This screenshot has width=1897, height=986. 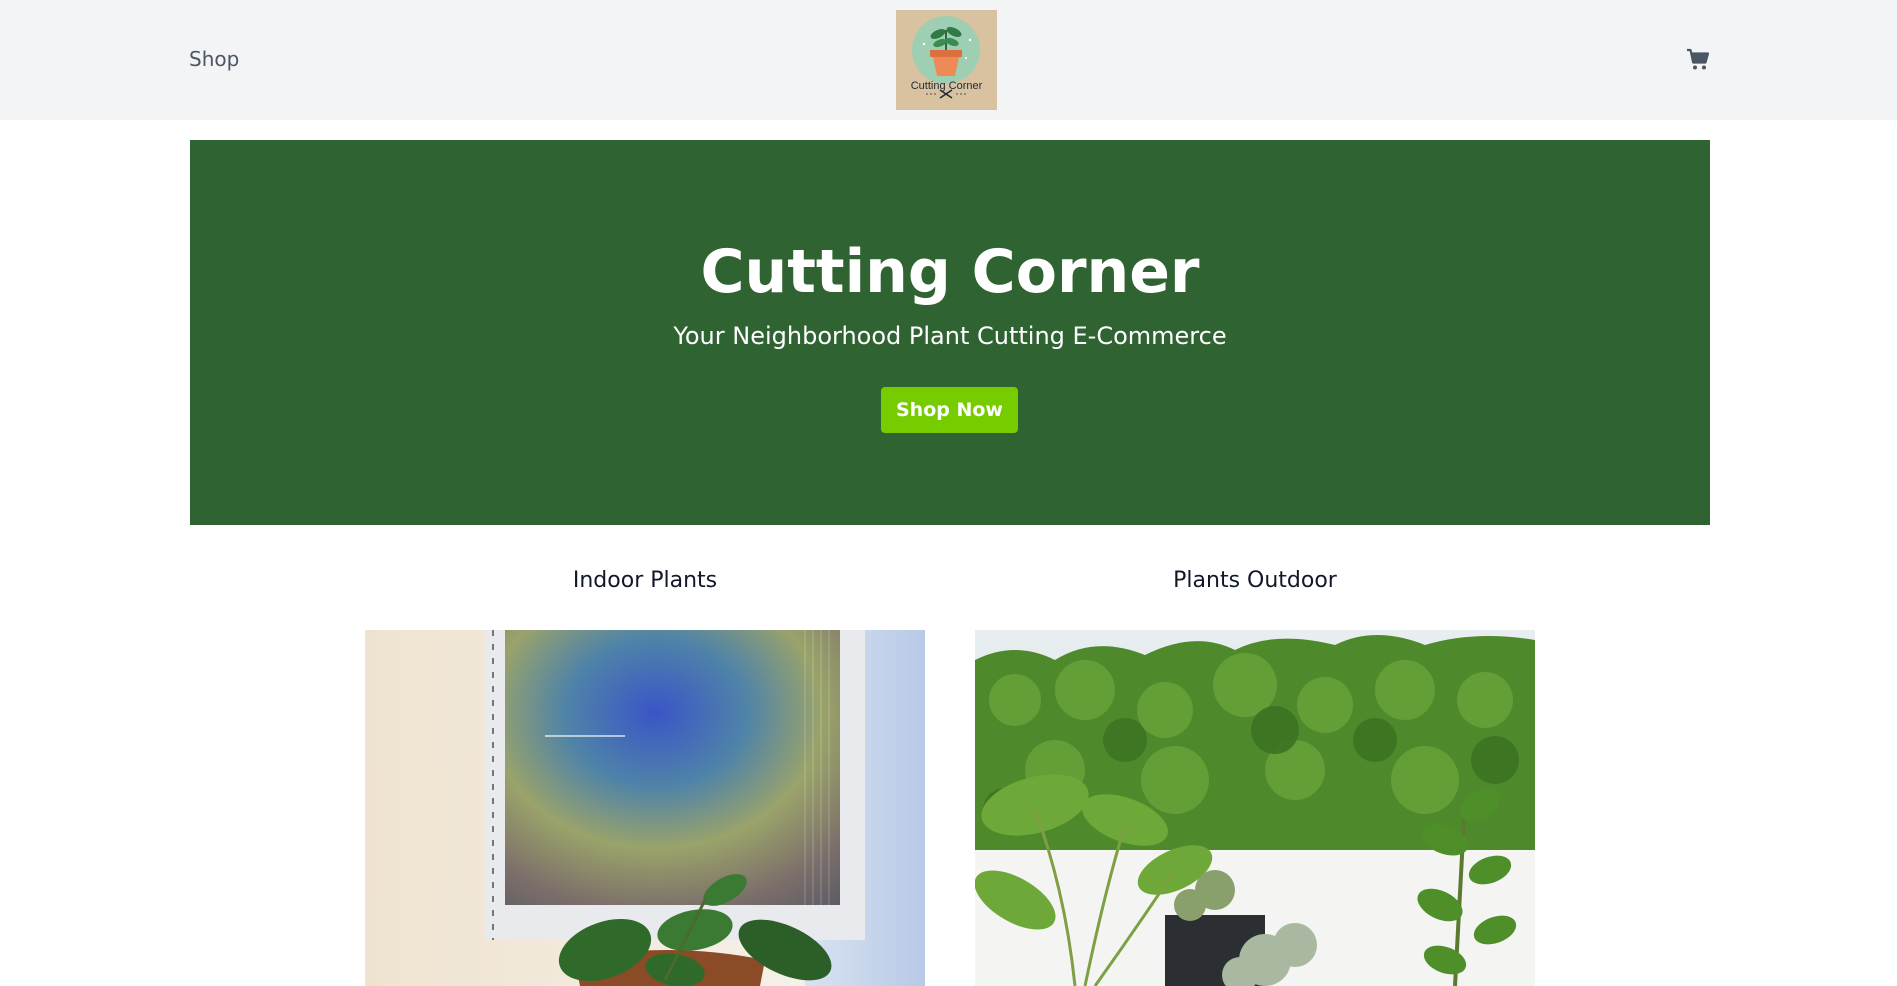 What do you see at coordinates (645, 580) in the screenshot?
I see `category-title-indoor: Indoor Plants` at bounding box center [645, 580].